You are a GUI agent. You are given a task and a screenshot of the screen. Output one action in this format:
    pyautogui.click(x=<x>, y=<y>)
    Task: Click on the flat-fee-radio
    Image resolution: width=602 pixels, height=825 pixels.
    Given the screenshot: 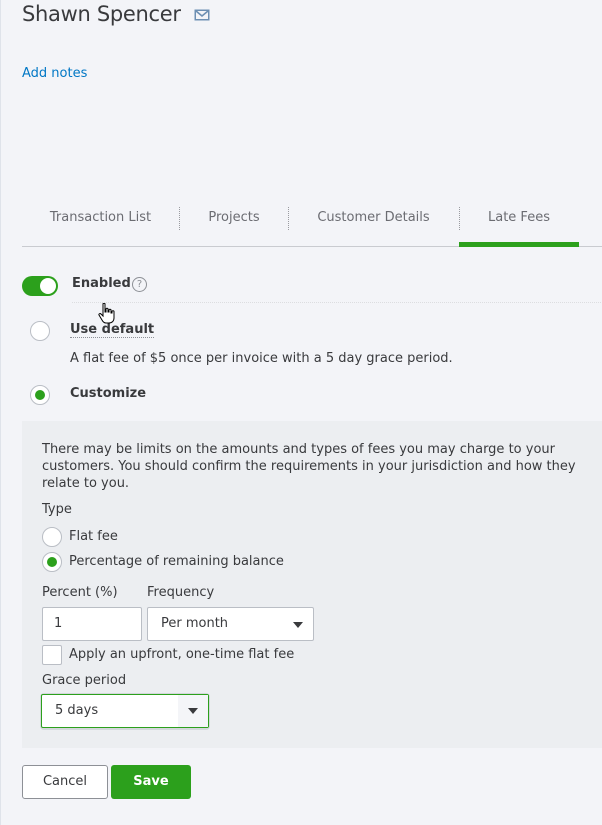 What is the action you would take?
    pyautogui.click(x=52, y=537)
    